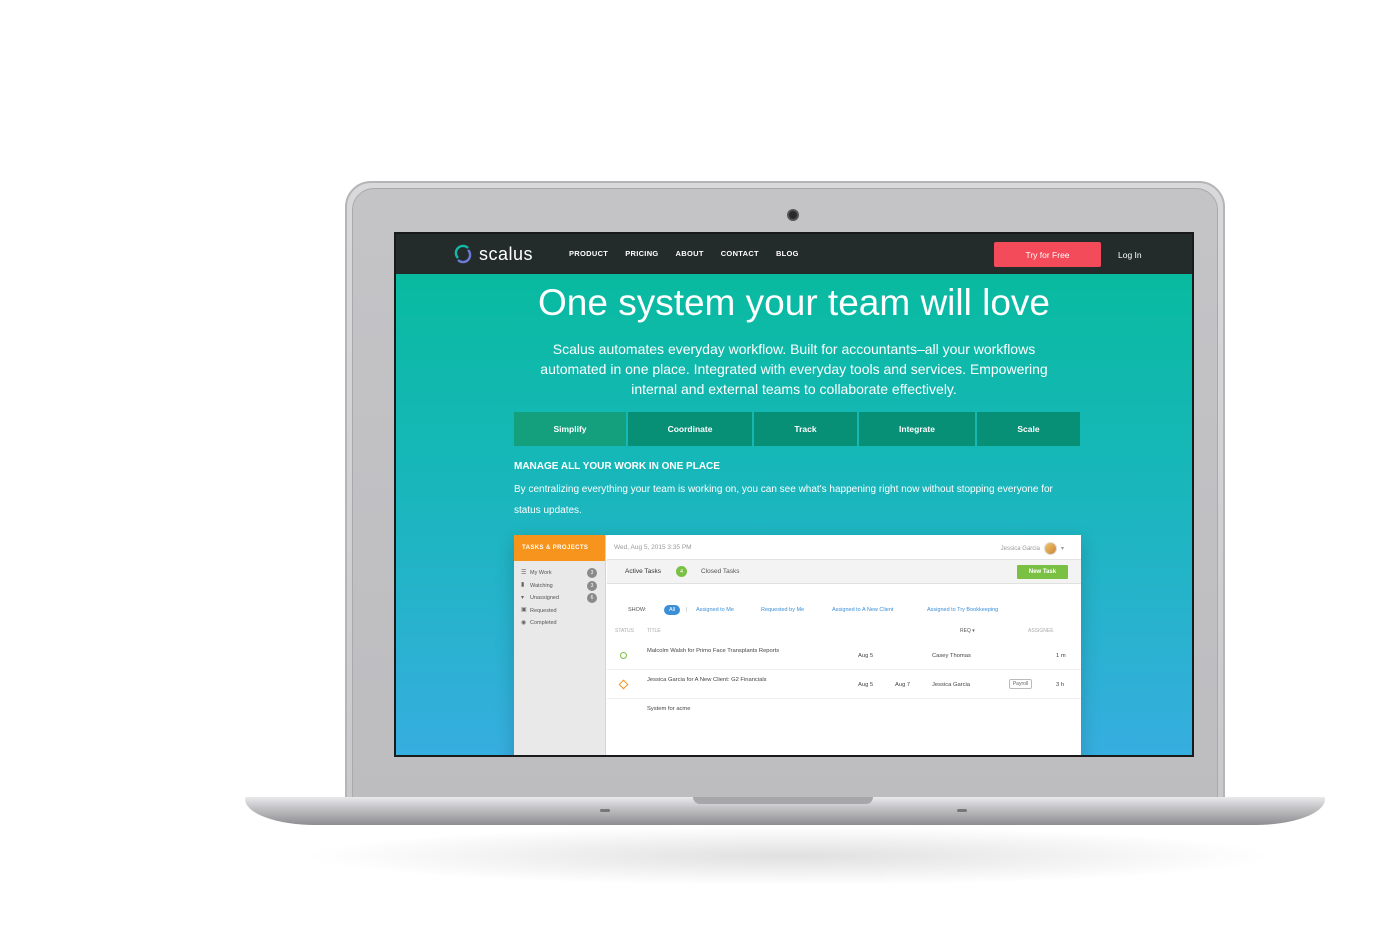  I want to click on list-icon: ☰, so click(524, 572).